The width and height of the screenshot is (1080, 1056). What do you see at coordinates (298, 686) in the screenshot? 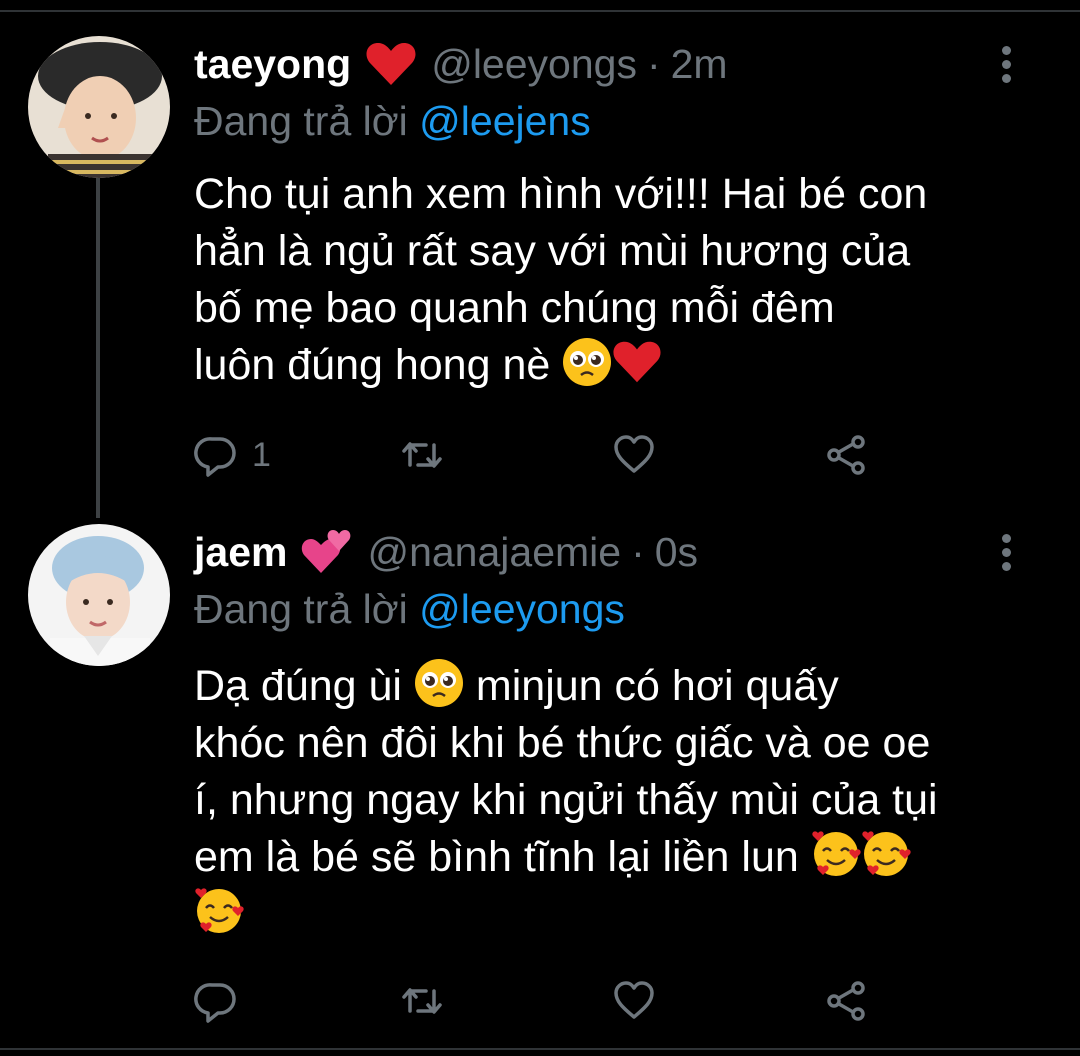
I see `text-line: Dạ đúng ùi` at bounding box center [298, 686].